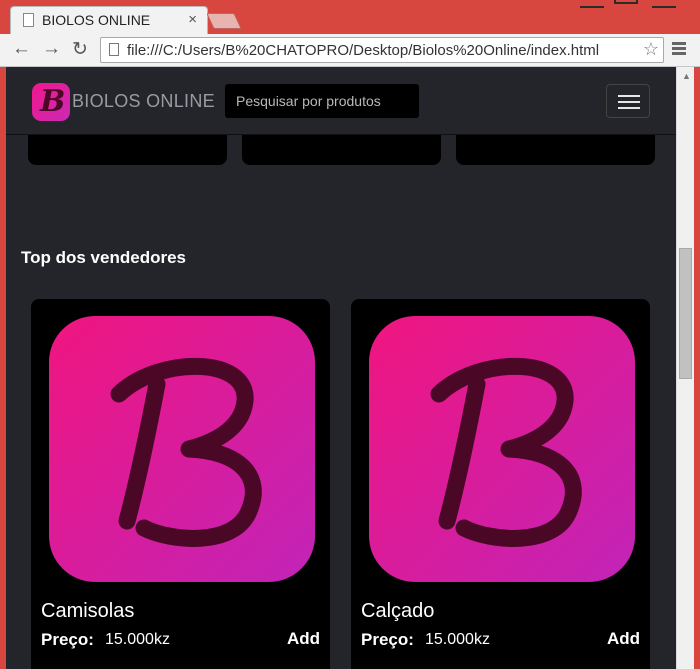 The width and height of the screenshot is (700, 669). What do you see at coordinates (51, 49) in the screenshot?
I see `forward-icon: →` at bounding box center [51, 49].